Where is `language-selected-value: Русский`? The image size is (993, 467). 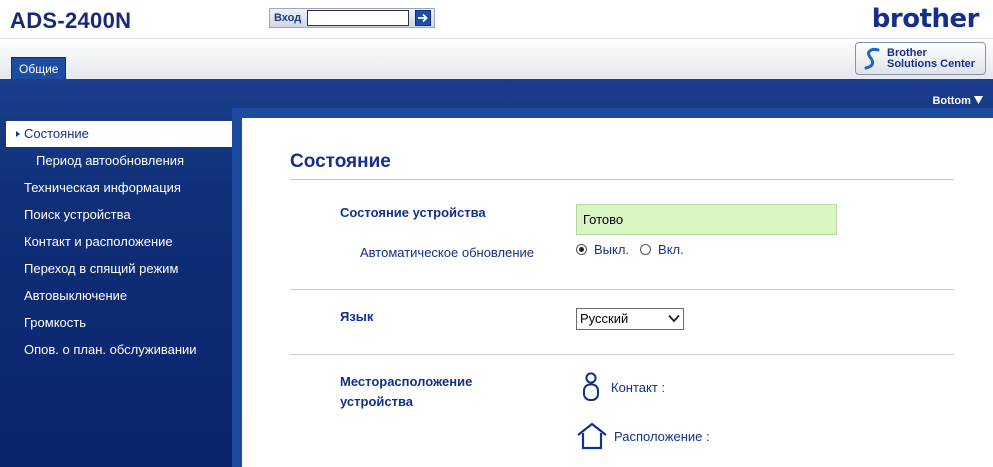 language-selected-value: Русский is located at coordinates (604, 318).